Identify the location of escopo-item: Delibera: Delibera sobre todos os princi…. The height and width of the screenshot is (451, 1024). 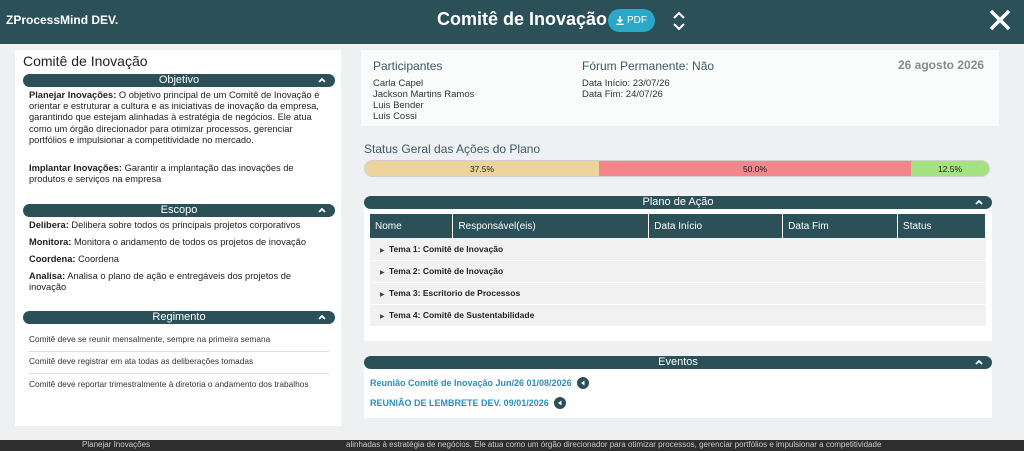
(179, 225).